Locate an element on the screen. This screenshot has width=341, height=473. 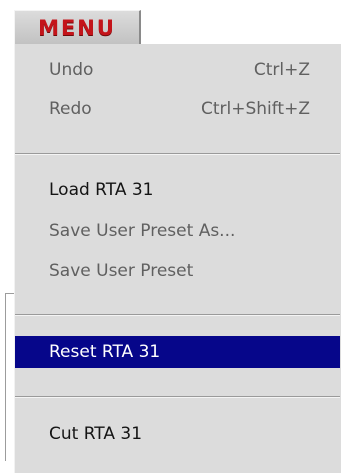
menu-item-reset-rta: Reset RTA 31 is located at coordinates (177, 352).